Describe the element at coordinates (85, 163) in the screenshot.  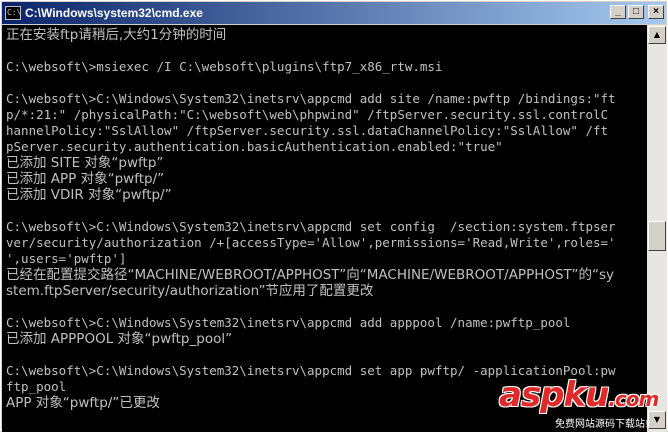
I see `console-line: 已添加 SITE 对象“pwftp”` at that location.